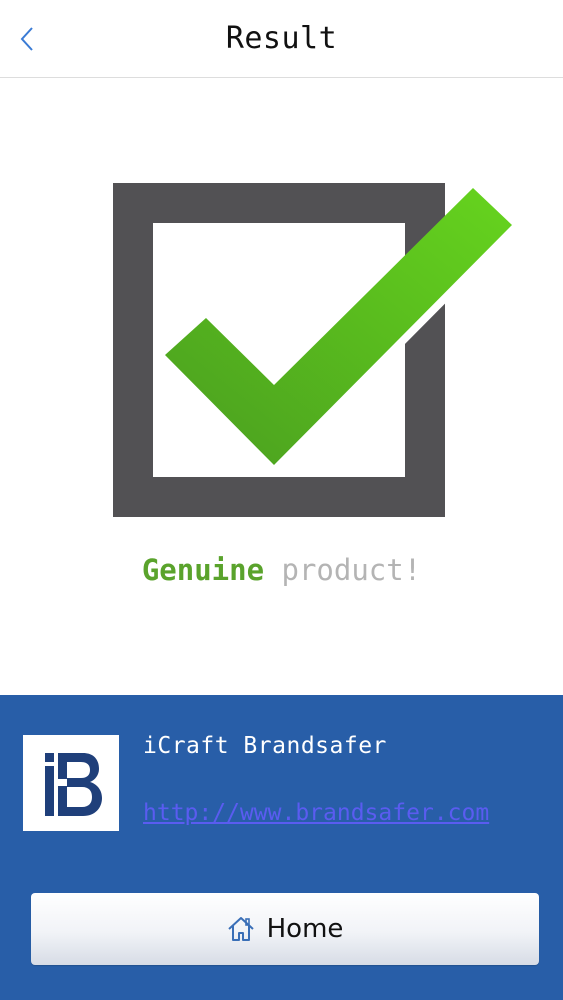 The image size is (563, 1000). Describe the element at coordinates (71, 783) in the screenshot. I see `brandsafer-logo` at that location.